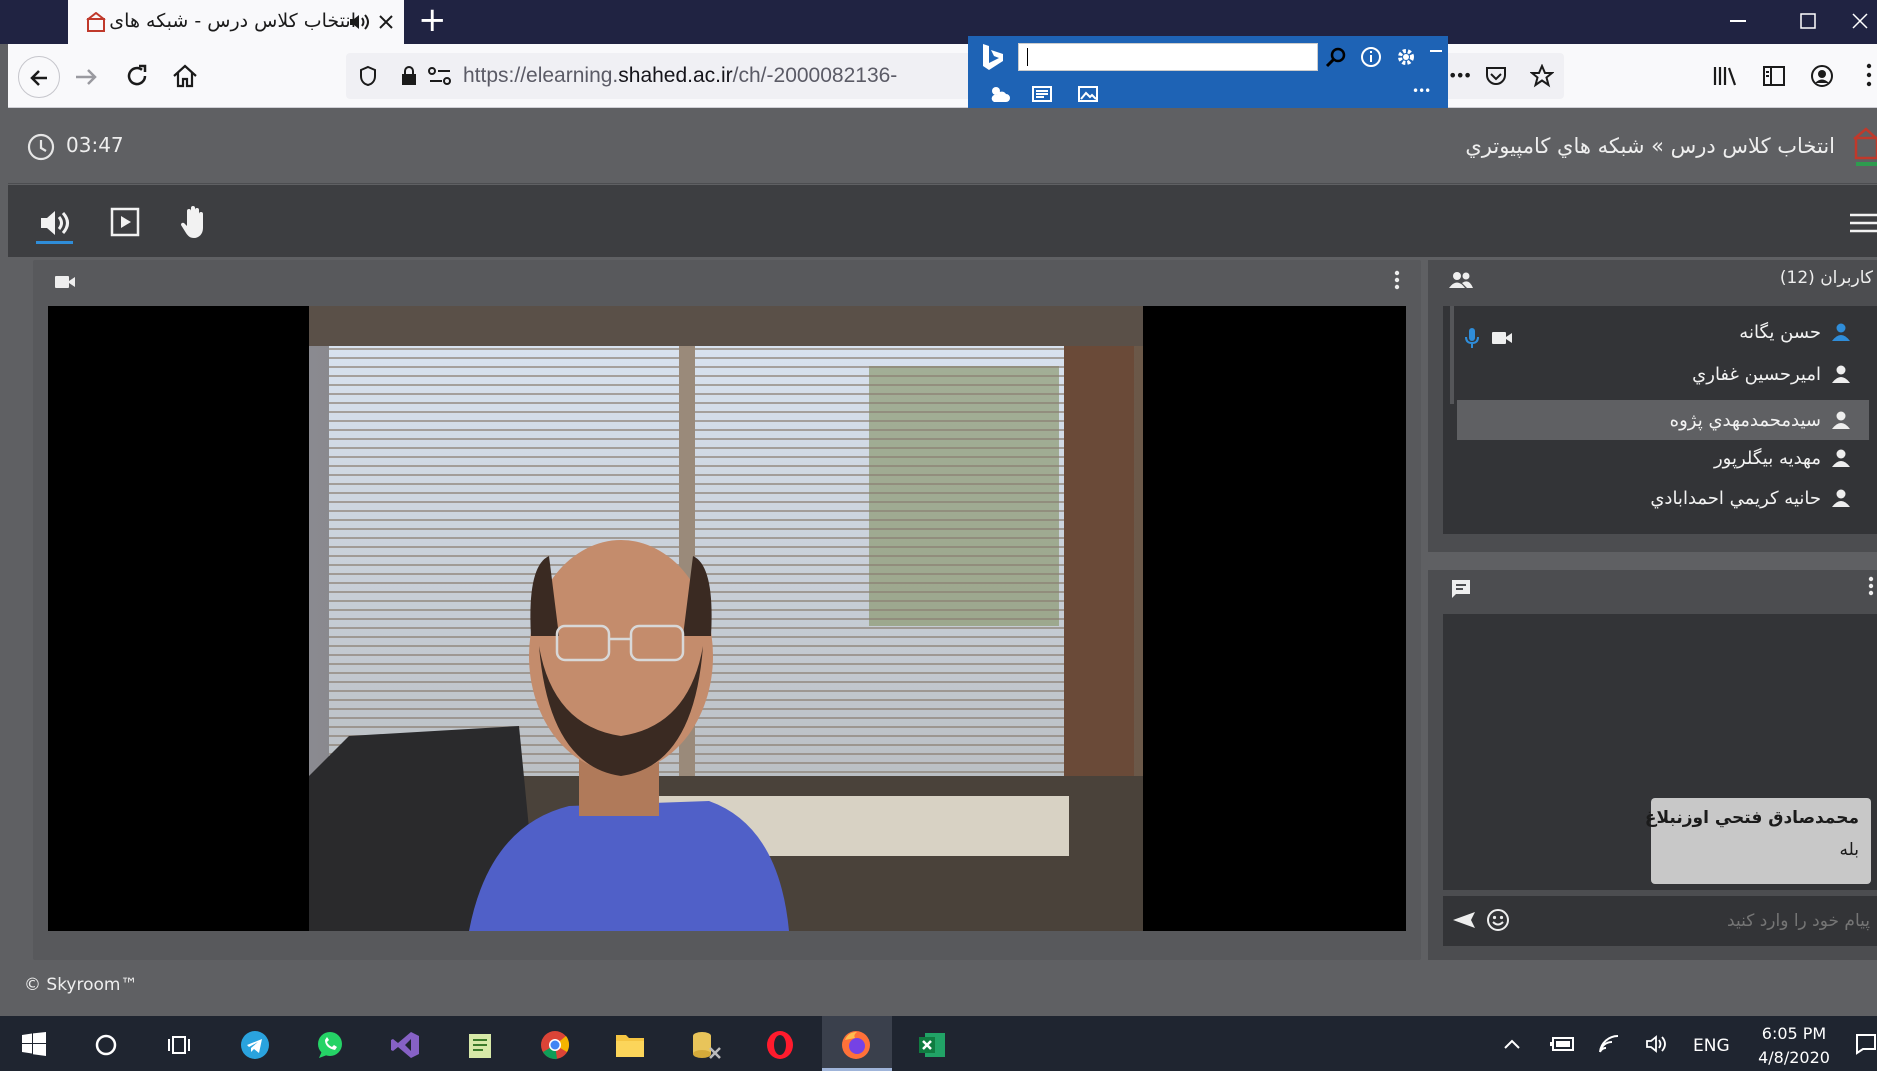 The width and height of the screenshot is (1877, 1071). Describe the element at coordinates (194, 222) in the screenshot. I see `raise-hand-button` at that location.